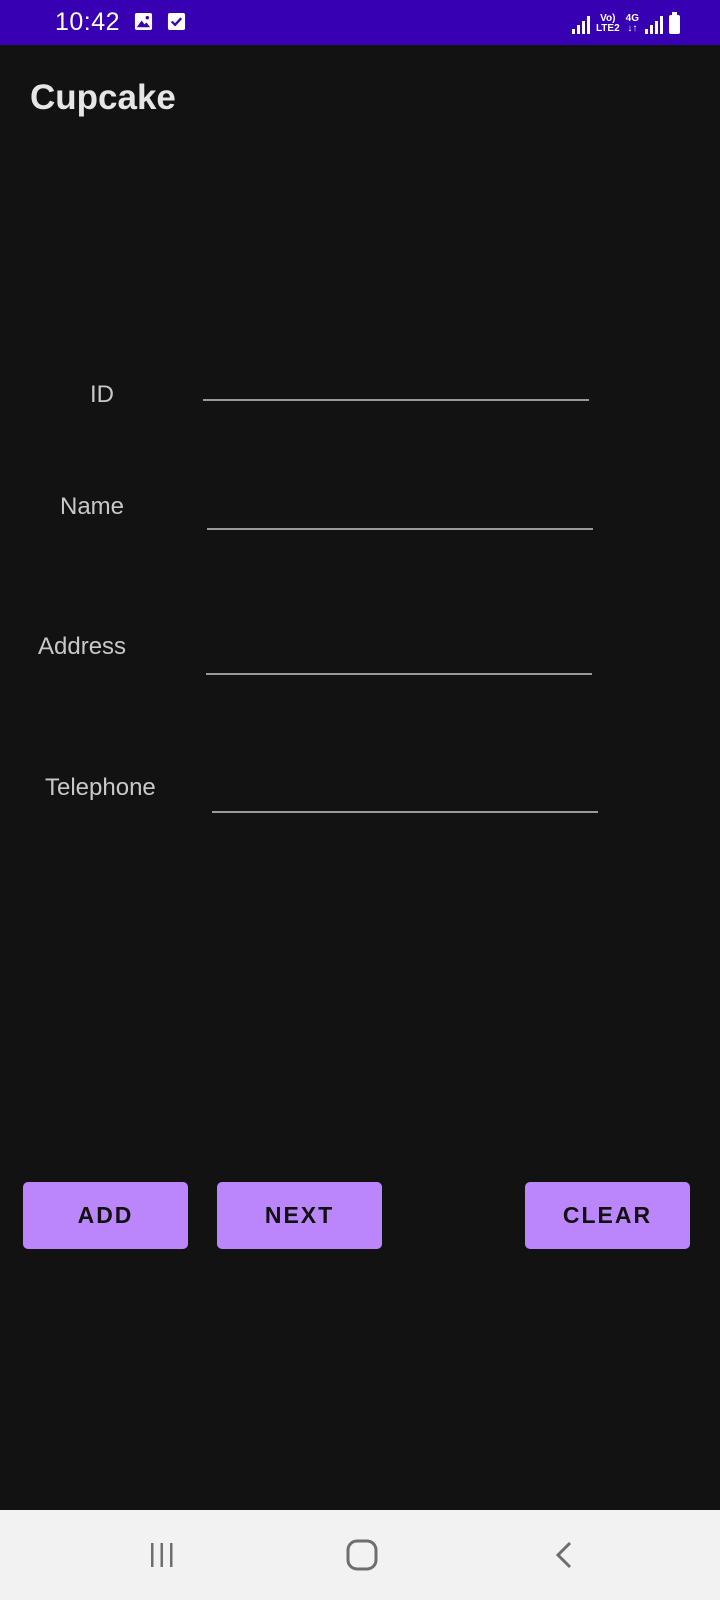 The height and width of the screenshot is (1600, 720). Describe the element at coordinates (632, 28) in the screenshot. I see `data-arrows-icon: ↓↑` at that location.